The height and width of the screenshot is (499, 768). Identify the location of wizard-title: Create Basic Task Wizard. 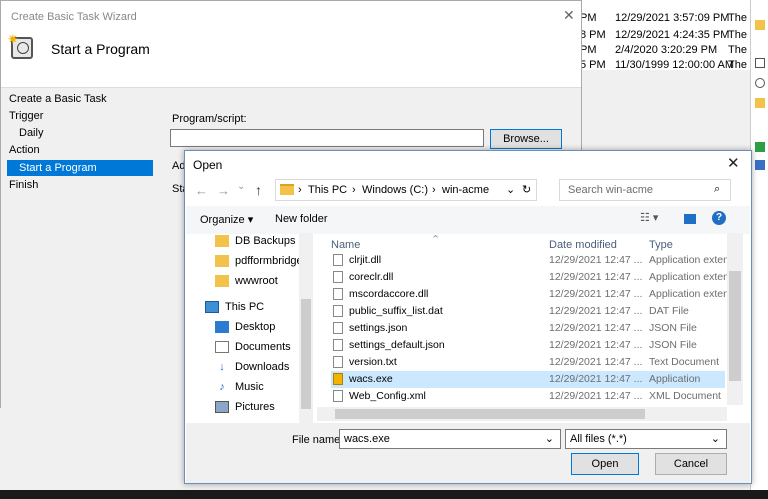
(74, 17).